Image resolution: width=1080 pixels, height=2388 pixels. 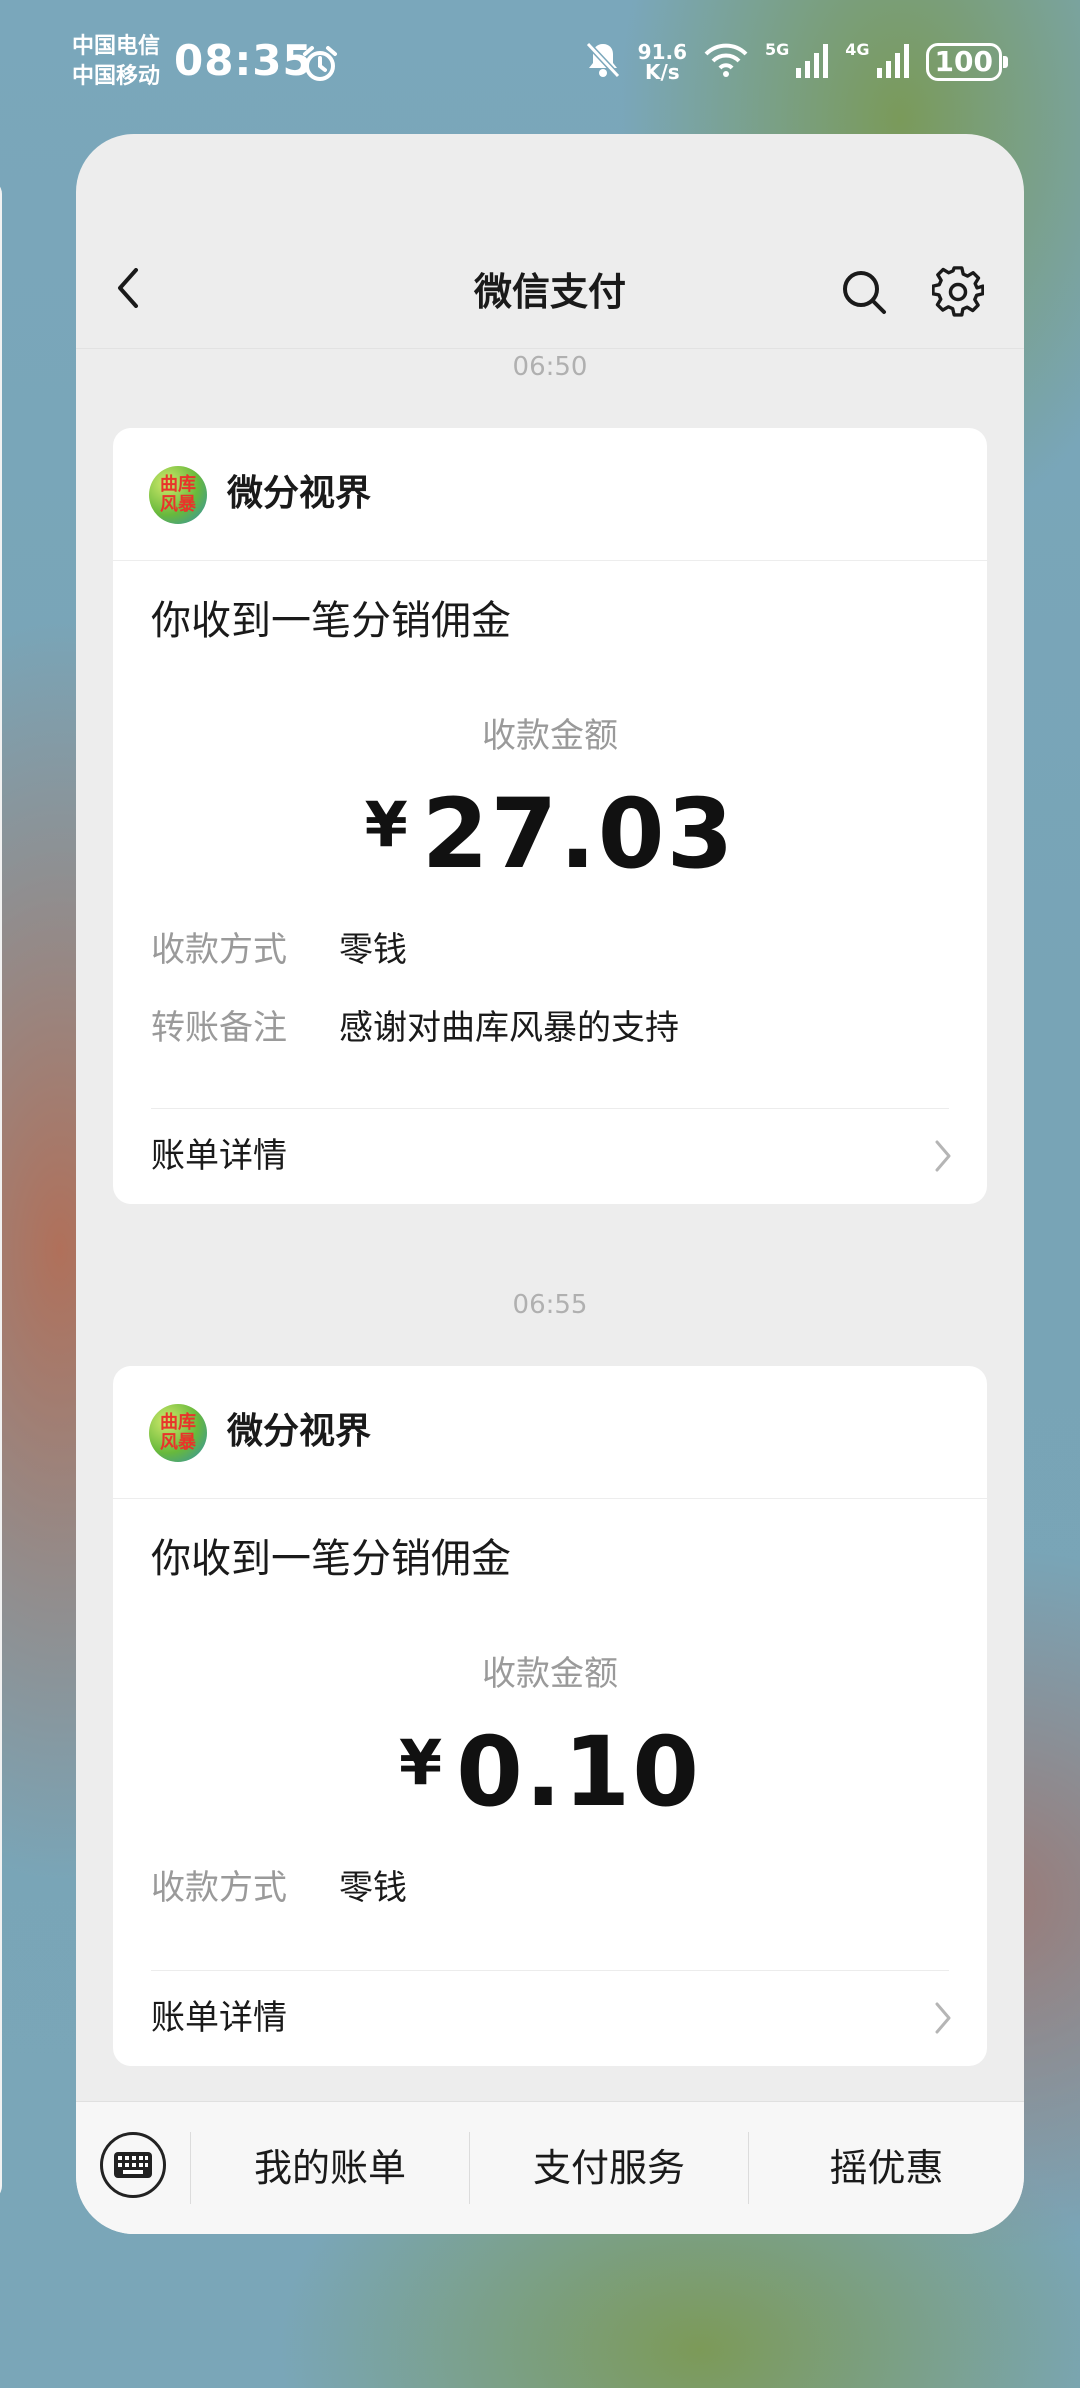 What do you see at coordinates (578, 834) in the screenshot?
I see `amount-number: 27.03` at bounding box center [578, 834].